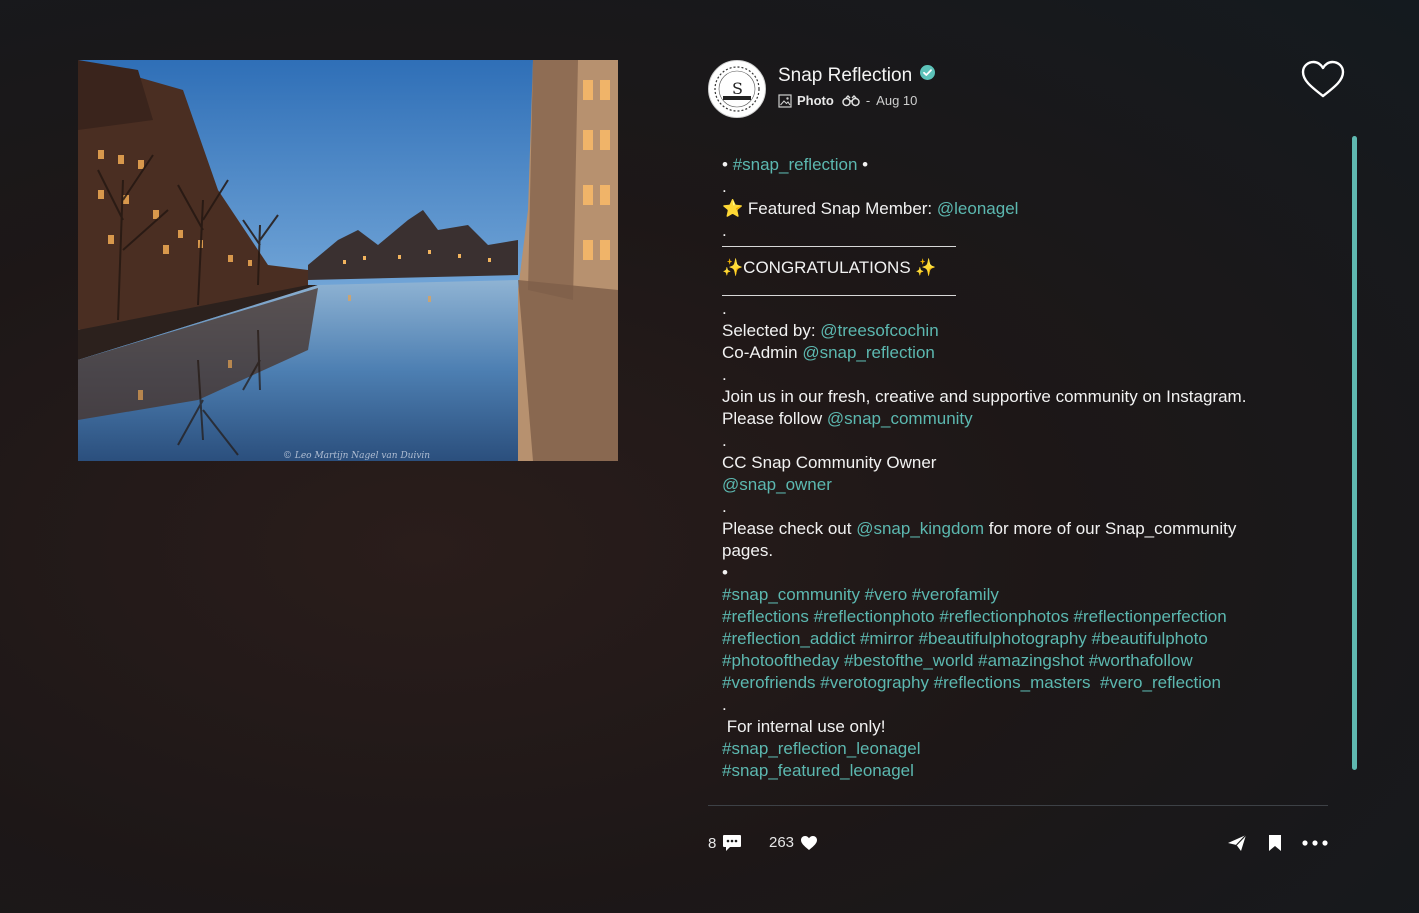 This screenshot has height=913, width=1419. Describe the element at coordinates (1027, 165) in the screenshot. I see `caption-line-tag: • #snap_reflection •` at that location.